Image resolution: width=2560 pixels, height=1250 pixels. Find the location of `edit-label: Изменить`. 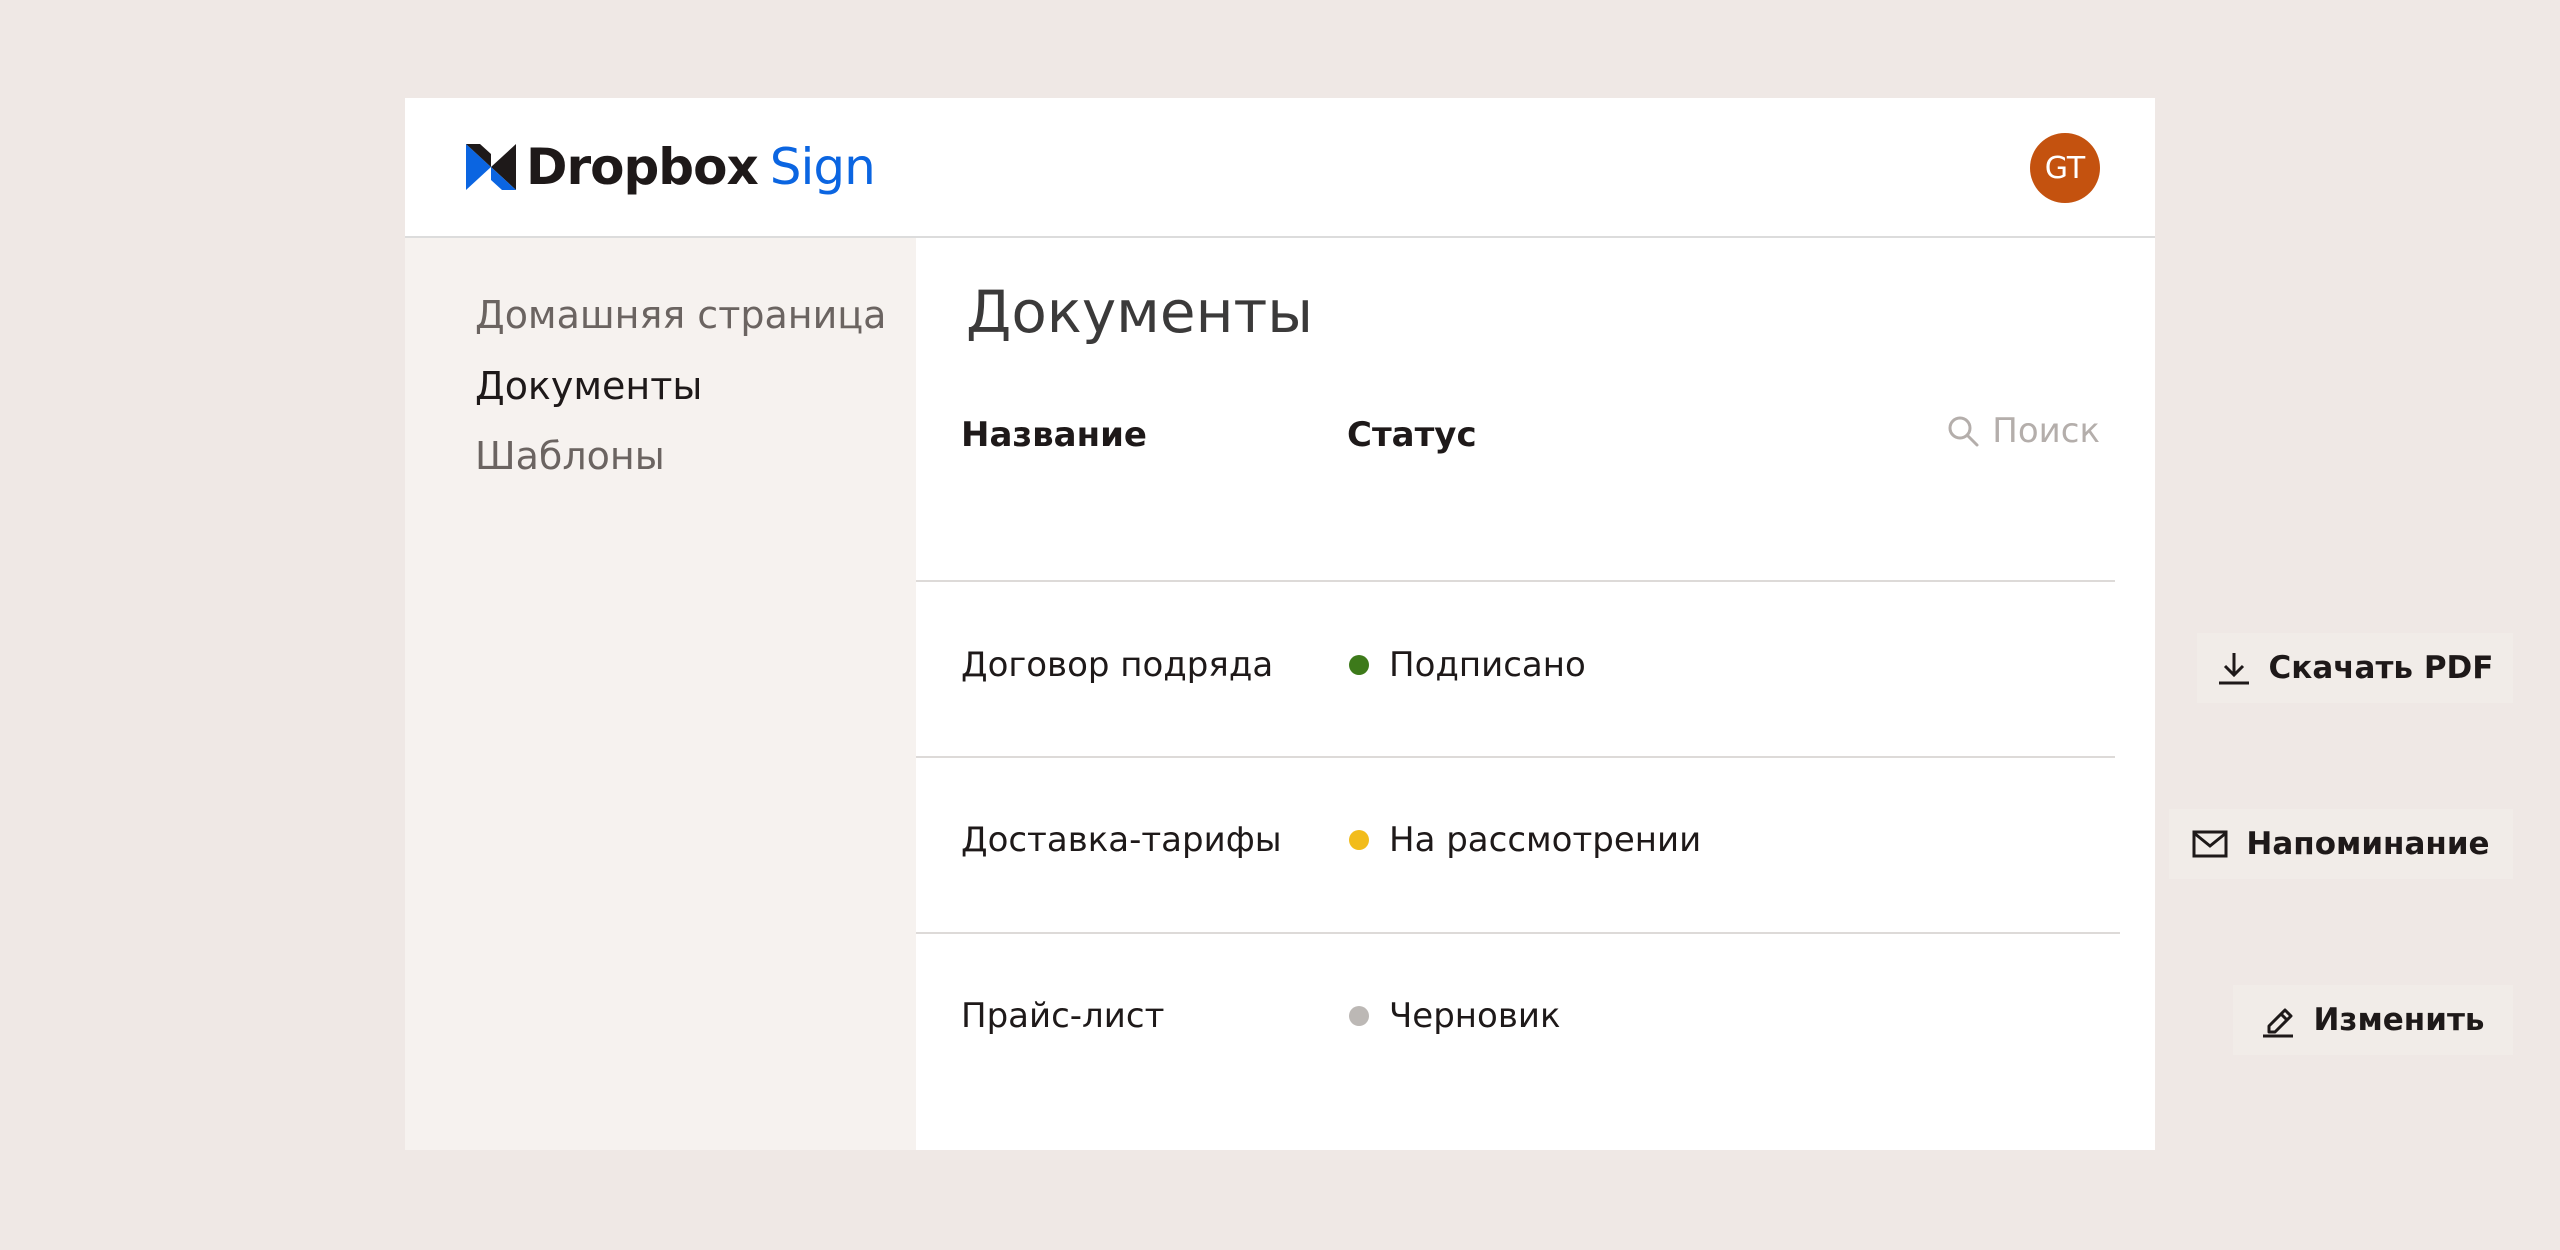

edit-label: Изменить is located at coordinates (2399, 1020).